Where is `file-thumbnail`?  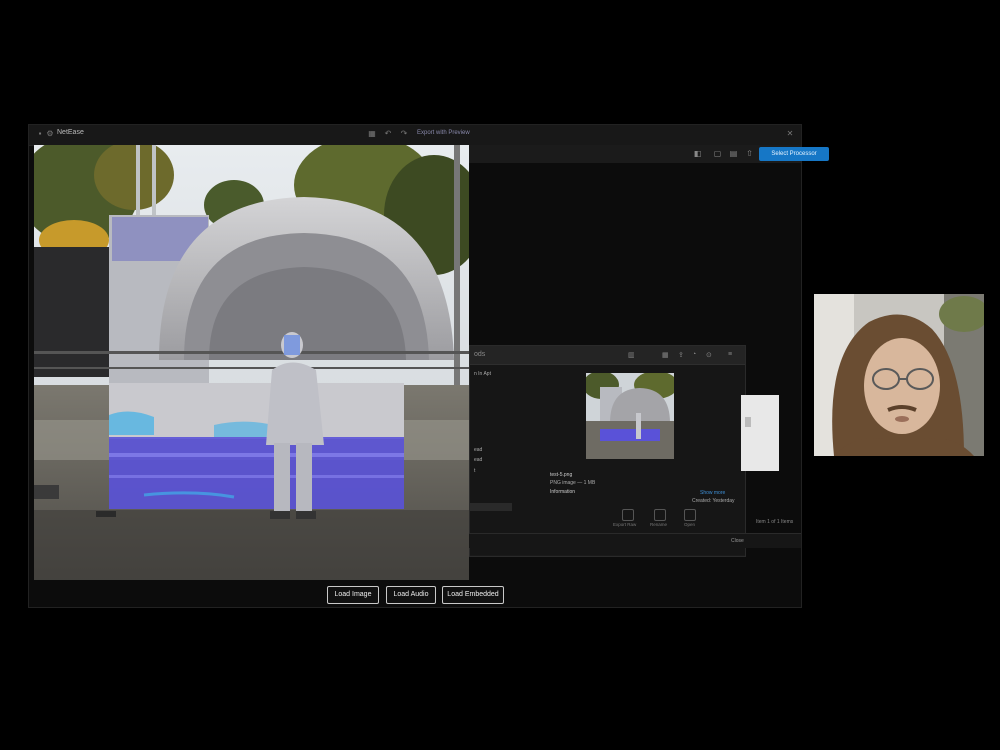
file-thumbnail is located at coordinates (630, 416).